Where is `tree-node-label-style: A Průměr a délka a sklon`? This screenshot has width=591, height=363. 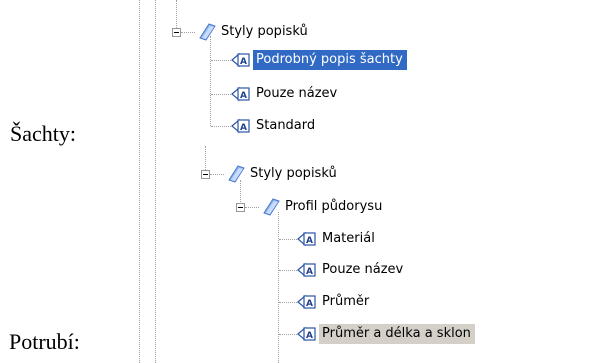 tree-node-label-style: A Průměr a délka a sklon is located at coordinates (386, 334).